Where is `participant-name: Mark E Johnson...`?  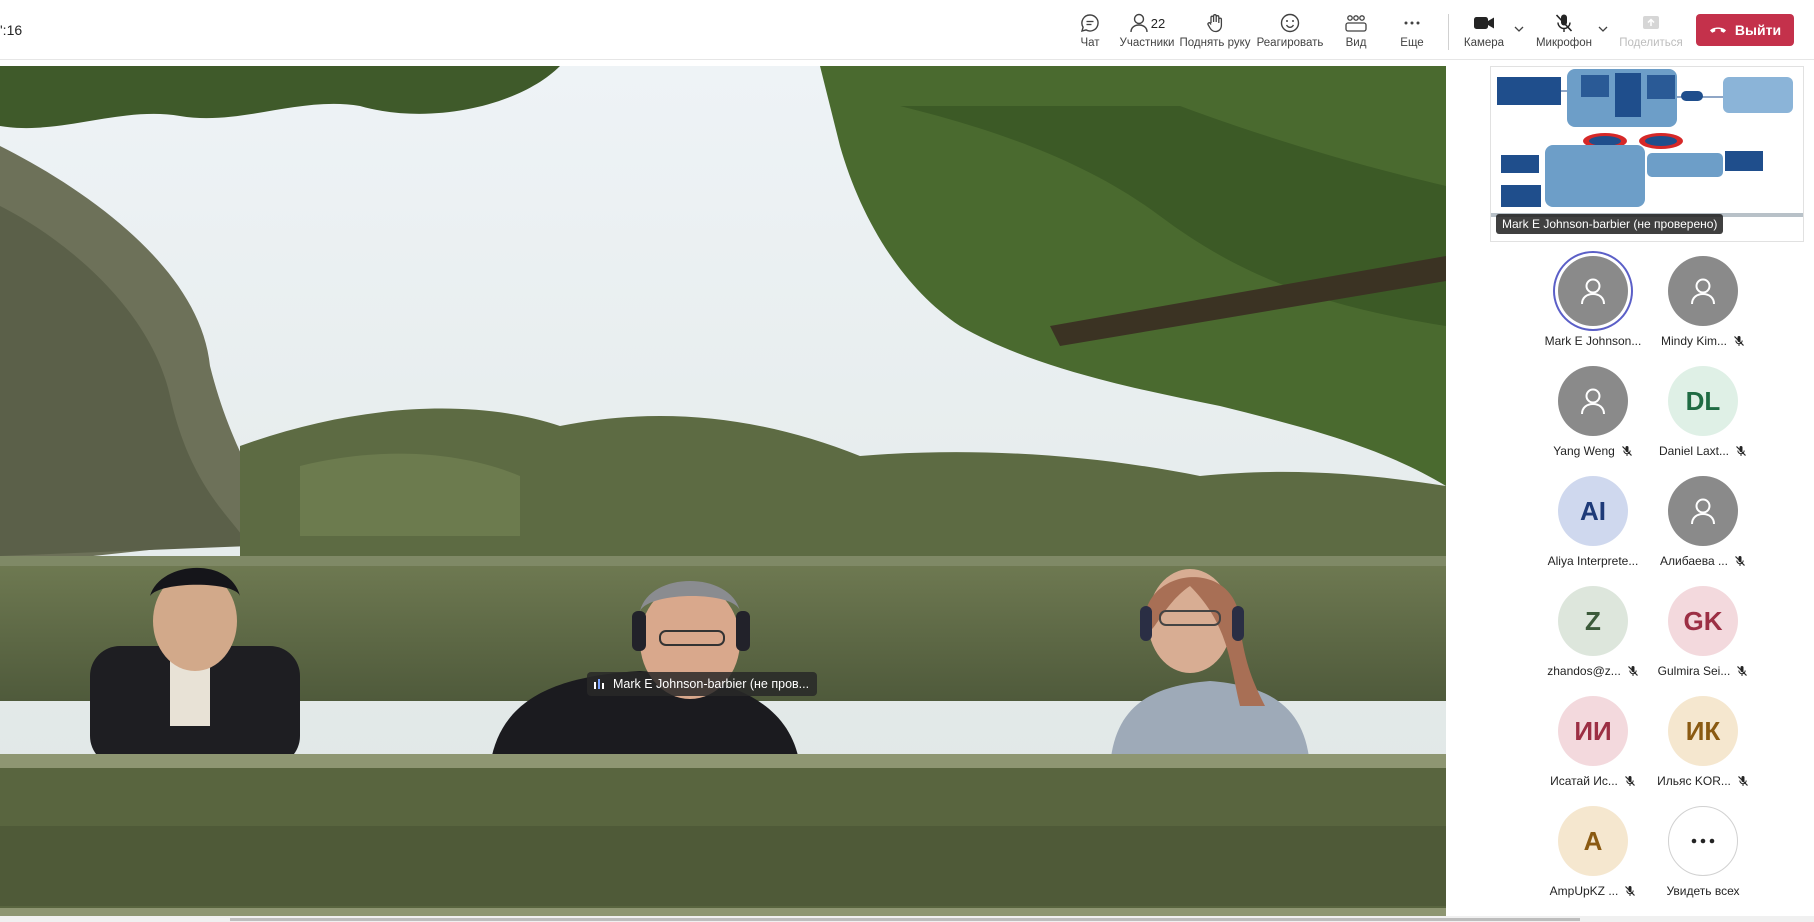
participant-name: Mark E Johnson... is located at coordinates (1593, 341).